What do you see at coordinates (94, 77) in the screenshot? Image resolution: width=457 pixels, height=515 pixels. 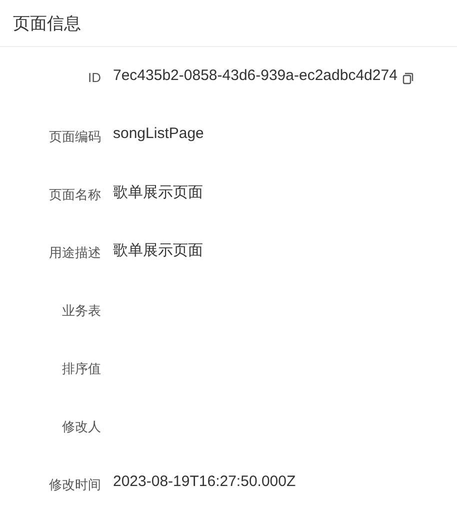 I see `field-label: ID` at bounding box center [94, 77].